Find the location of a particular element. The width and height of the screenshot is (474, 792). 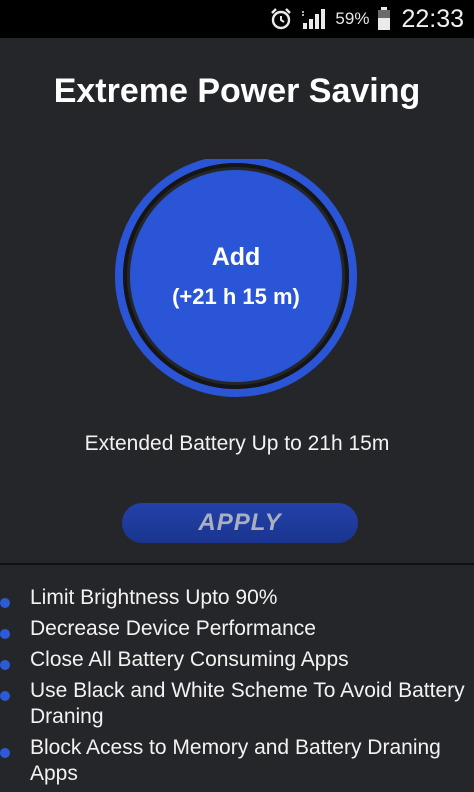

apply-button: APPLY is located at coordinates (240, 523).